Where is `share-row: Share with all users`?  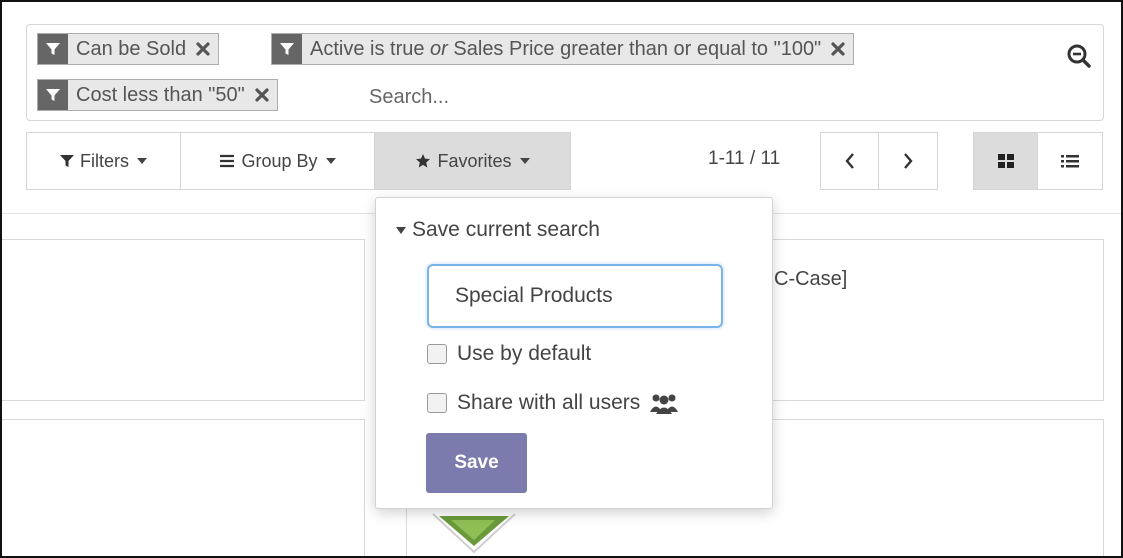
share-row: Share with all users is located at coordinates (553, 403).